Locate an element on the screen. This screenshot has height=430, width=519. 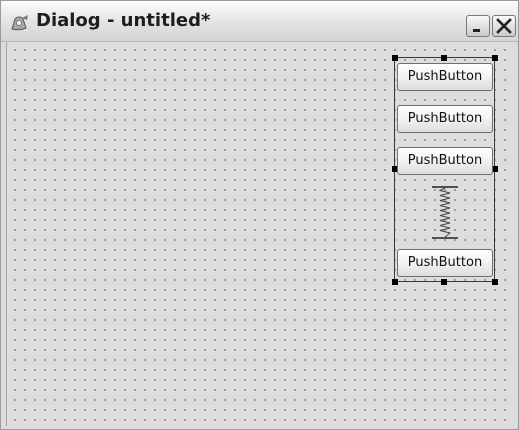
resize-handle-bottom-center is located at coordinates (444, 282).